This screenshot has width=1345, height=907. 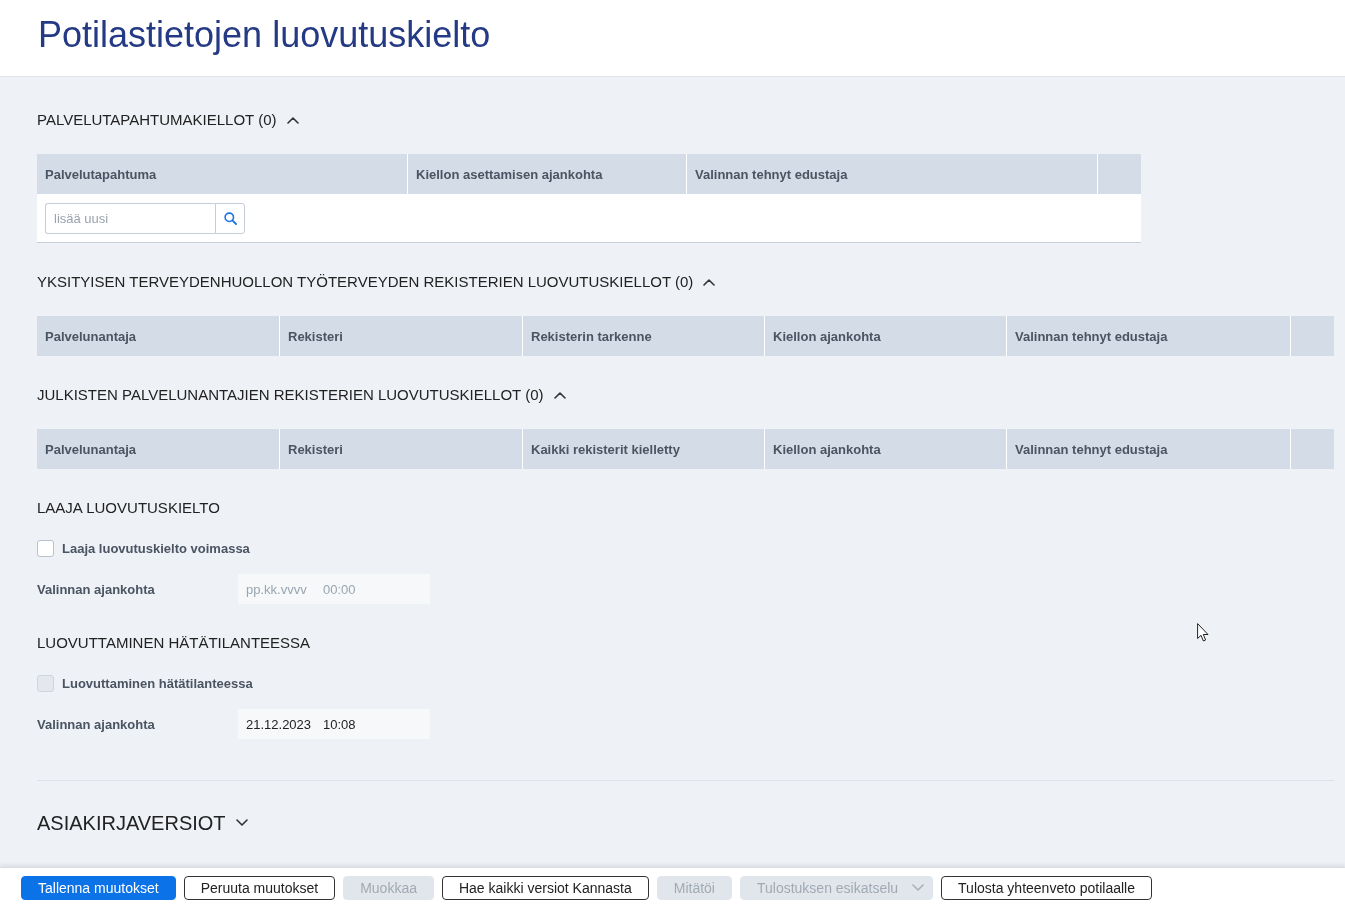 I want to click on mouse-pointer-icon, so click(x=1203, y=632).